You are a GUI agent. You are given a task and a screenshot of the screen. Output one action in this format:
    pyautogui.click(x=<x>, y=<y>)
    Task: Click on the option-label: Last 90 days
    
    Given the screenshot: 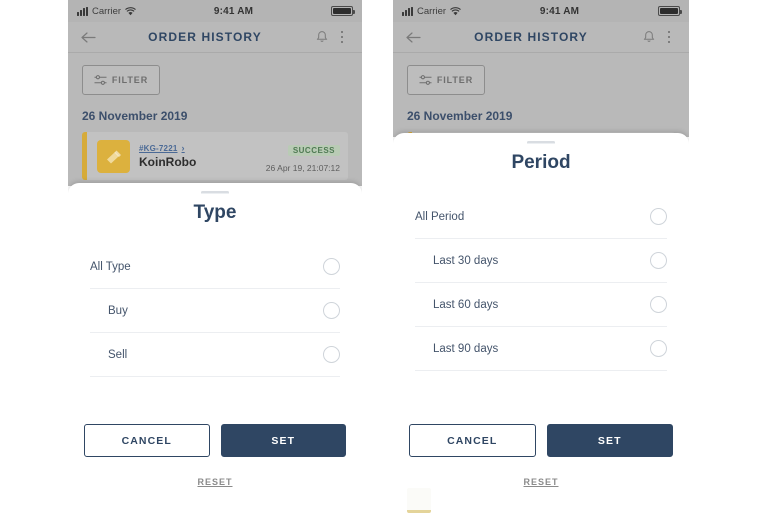 What is the action you would take?
    pyautogui.click(x=466, y=348)
    